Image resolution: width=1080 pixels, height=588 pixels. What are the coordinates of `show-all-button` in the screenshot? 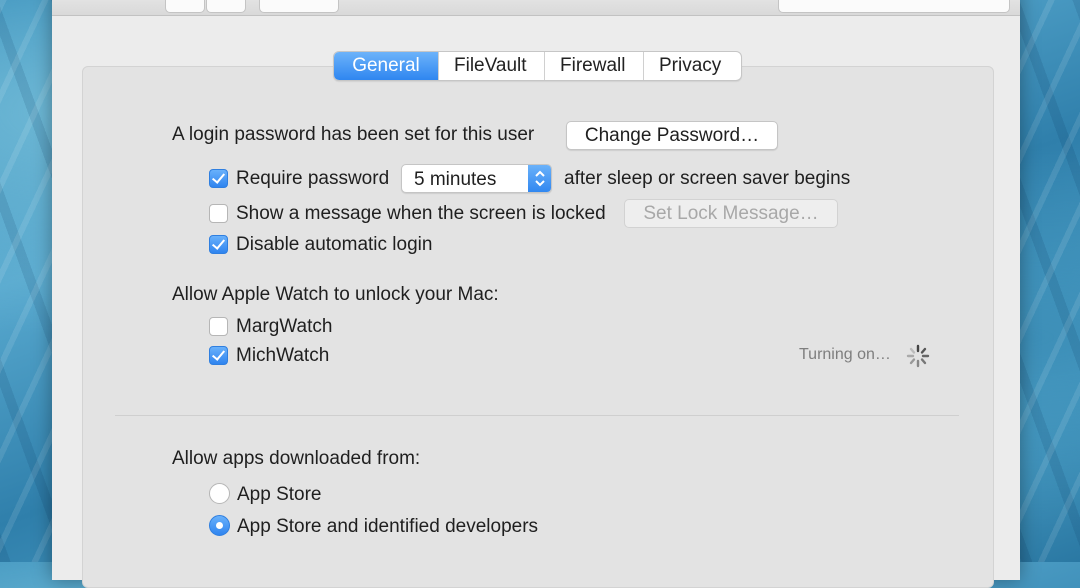 It's located at (299, 6).